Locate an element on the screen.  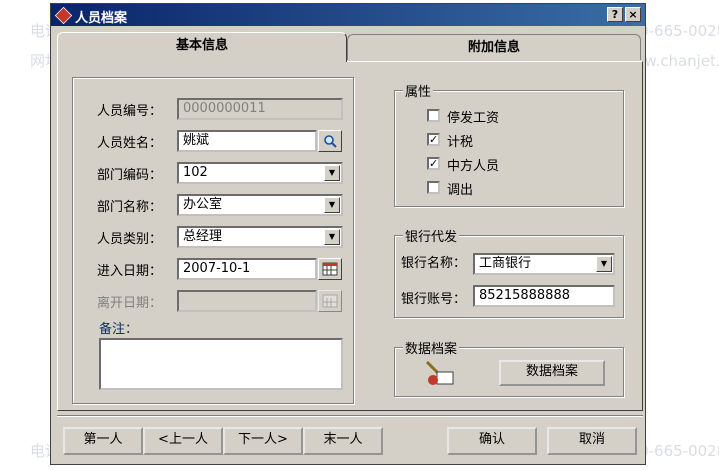
account-label: 银行账号： is located at coordinates (434, 299).